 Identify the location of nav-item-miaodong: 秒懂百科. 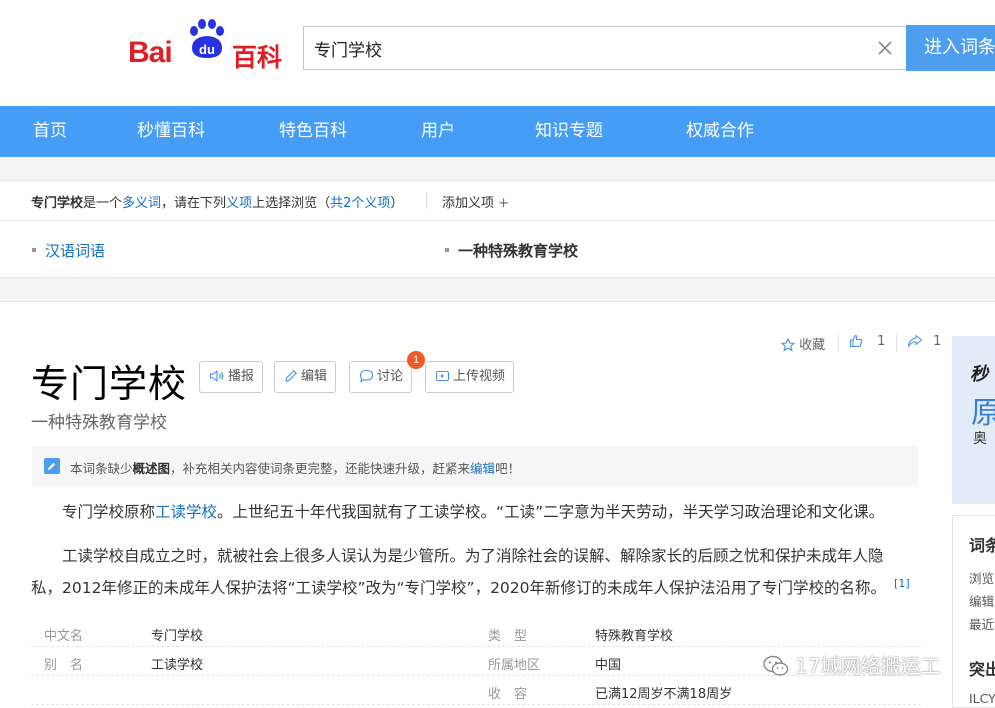
(171, 131).